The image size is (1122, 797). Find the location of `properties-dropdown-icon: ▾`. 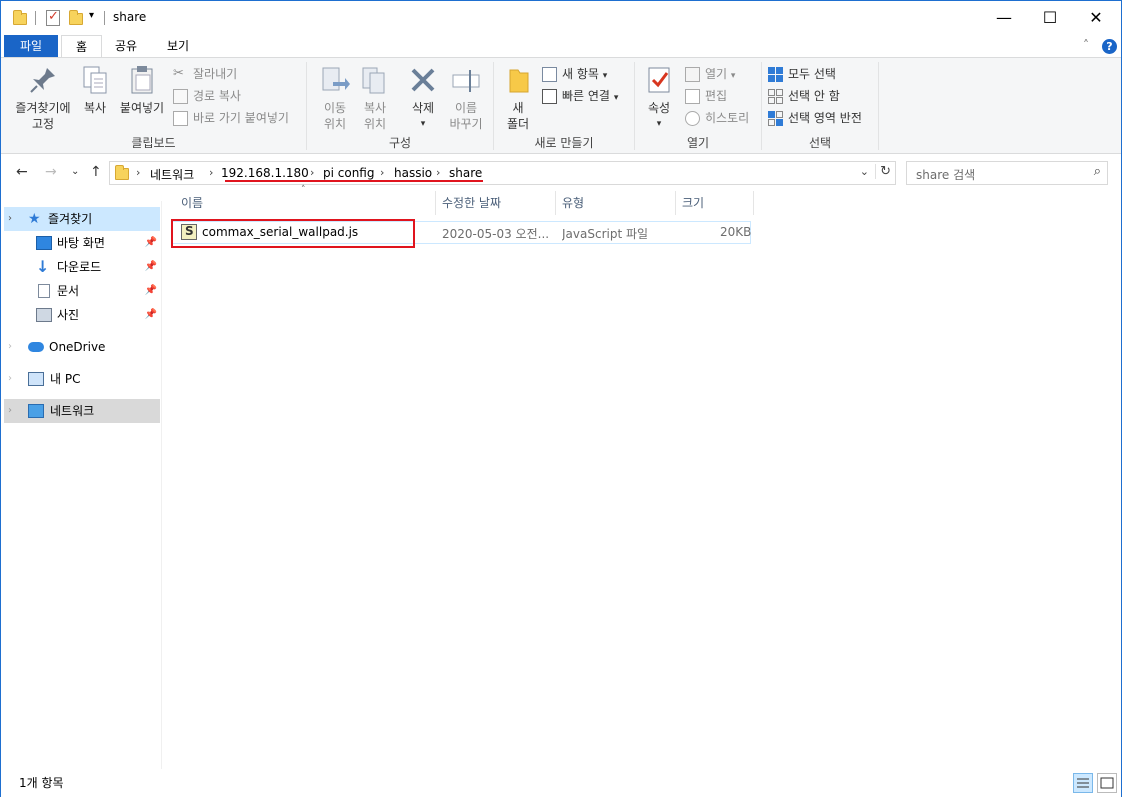

properties-dropdown-icon: ▾ is located at coordinates (659, 124).